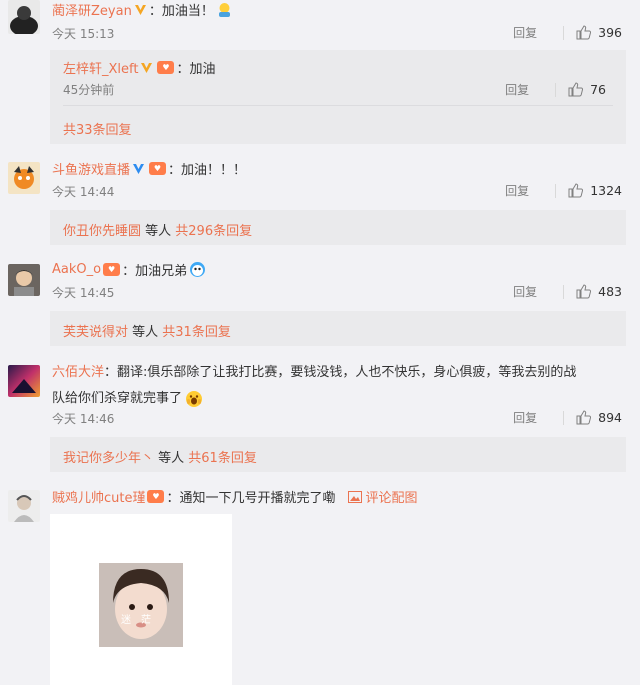 The width and height of the screenshot is (640, 685). Describe the element at coordinates (338, 328) in the screenshot. I see `replies-summary: 芙芙说得对 等人 共31条回复` at that location.